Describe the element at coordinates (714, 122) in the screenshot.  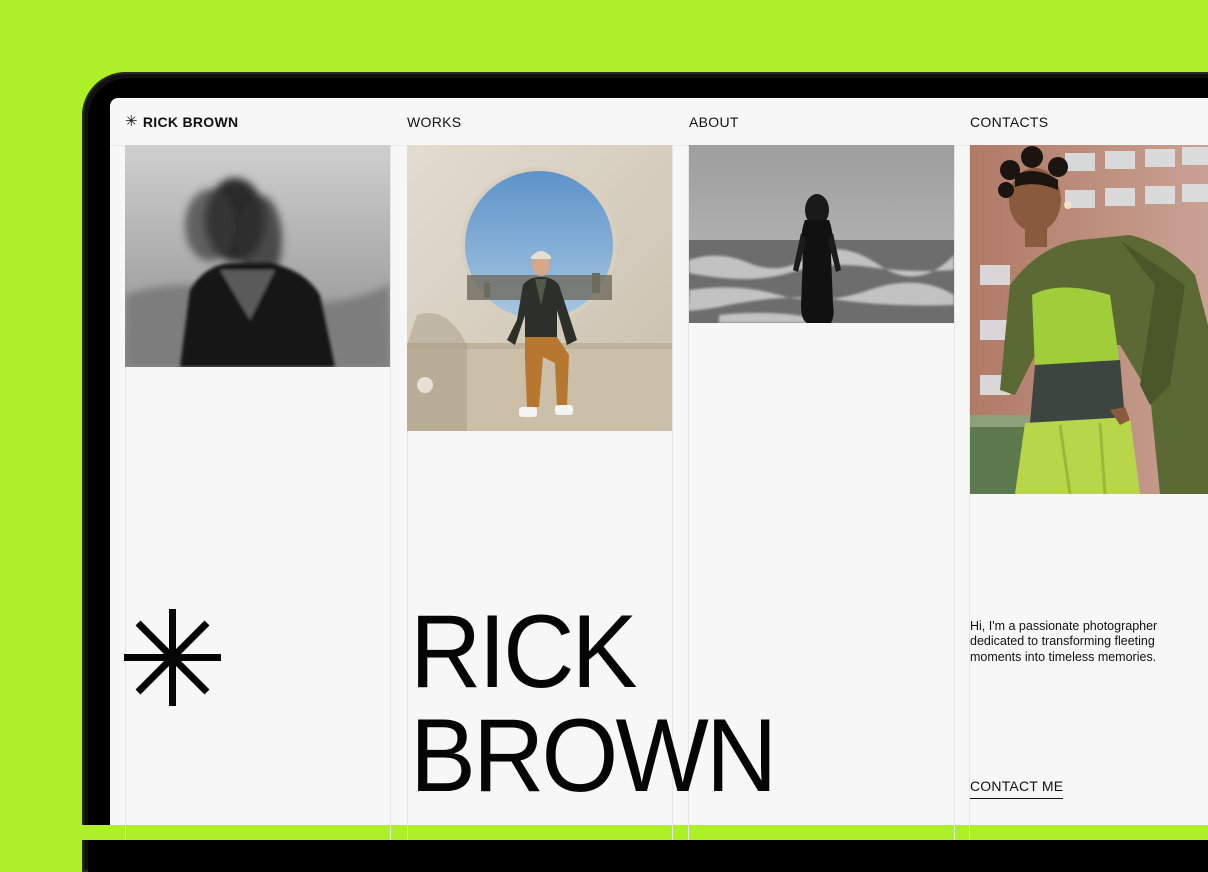
I see `nav-about: ABOUT` at that location.